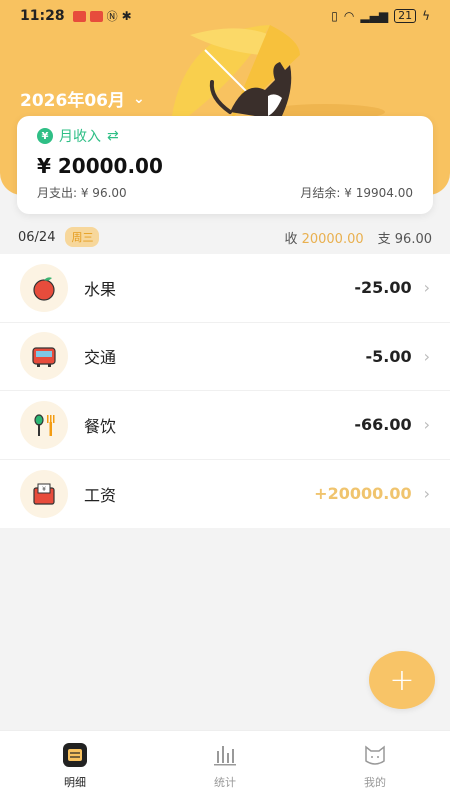 Image resolution: width=450 pixels, height=800 pixels. I want to click on bottom-nav: 明细 统计 我的, so click(225, 765).